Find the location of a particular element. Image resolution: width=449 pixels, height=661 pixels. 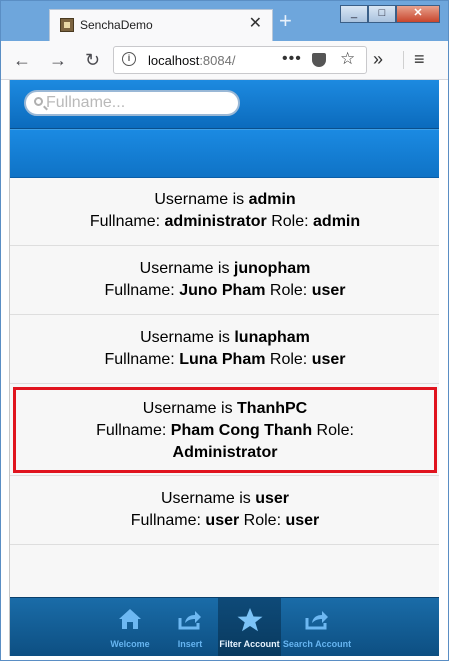

username-value: ThanhPC is located at coordinates (272, 408).